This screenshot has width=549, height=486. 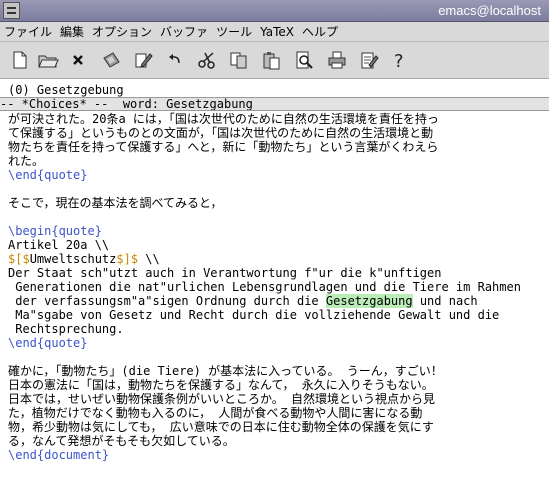 I want to click on search-magnifier-icon, so click(x=304, y=60).